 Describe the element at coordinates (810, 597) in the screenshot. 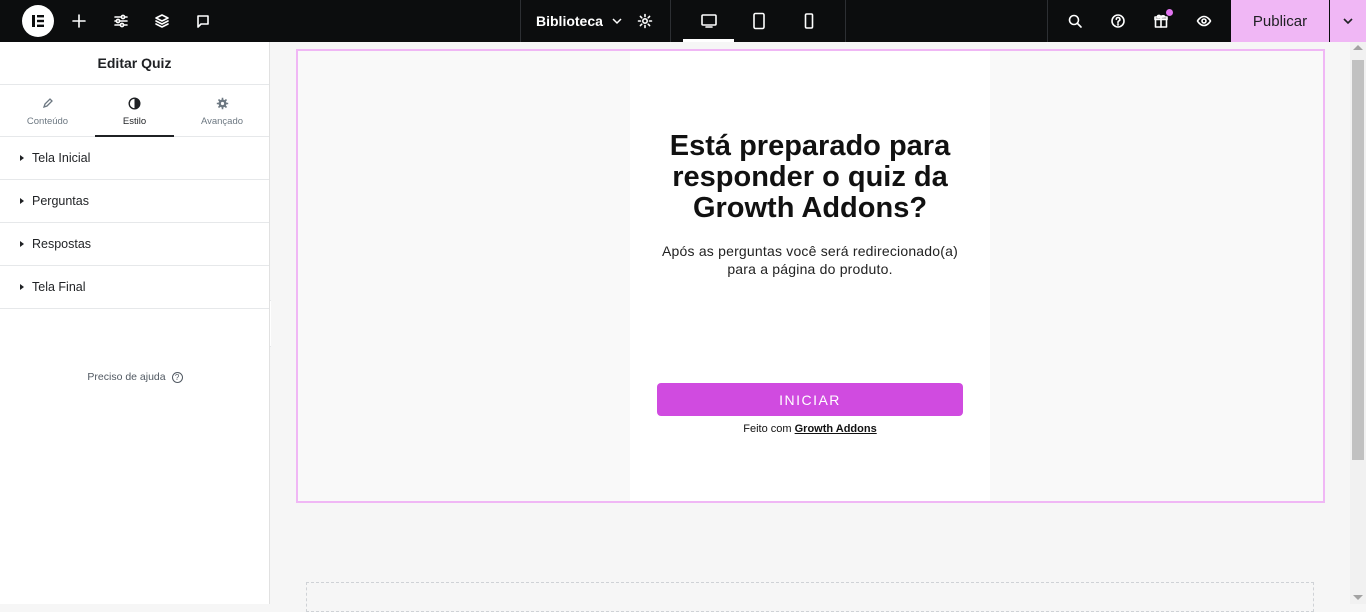

I see `add-section-area` at that location.